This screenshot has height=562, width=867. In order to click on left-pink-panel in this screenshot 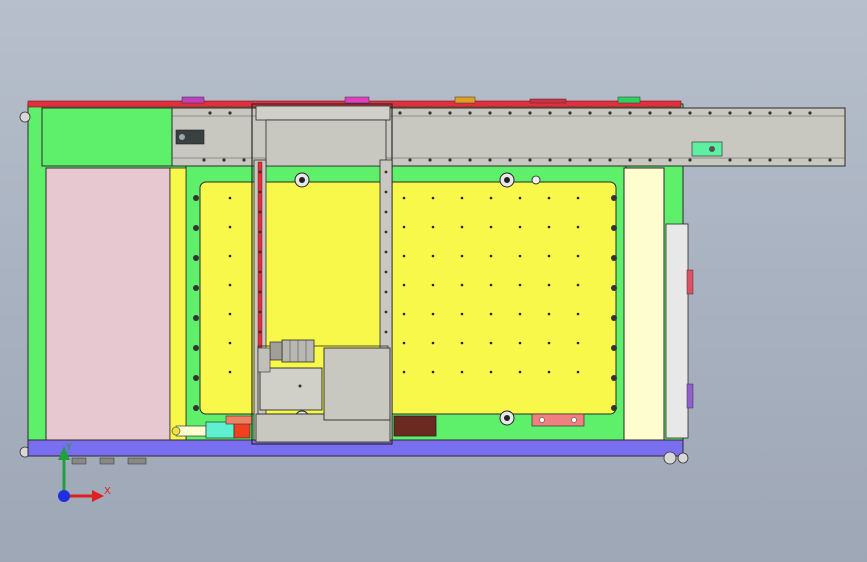, I will do `click(108, 304)`.